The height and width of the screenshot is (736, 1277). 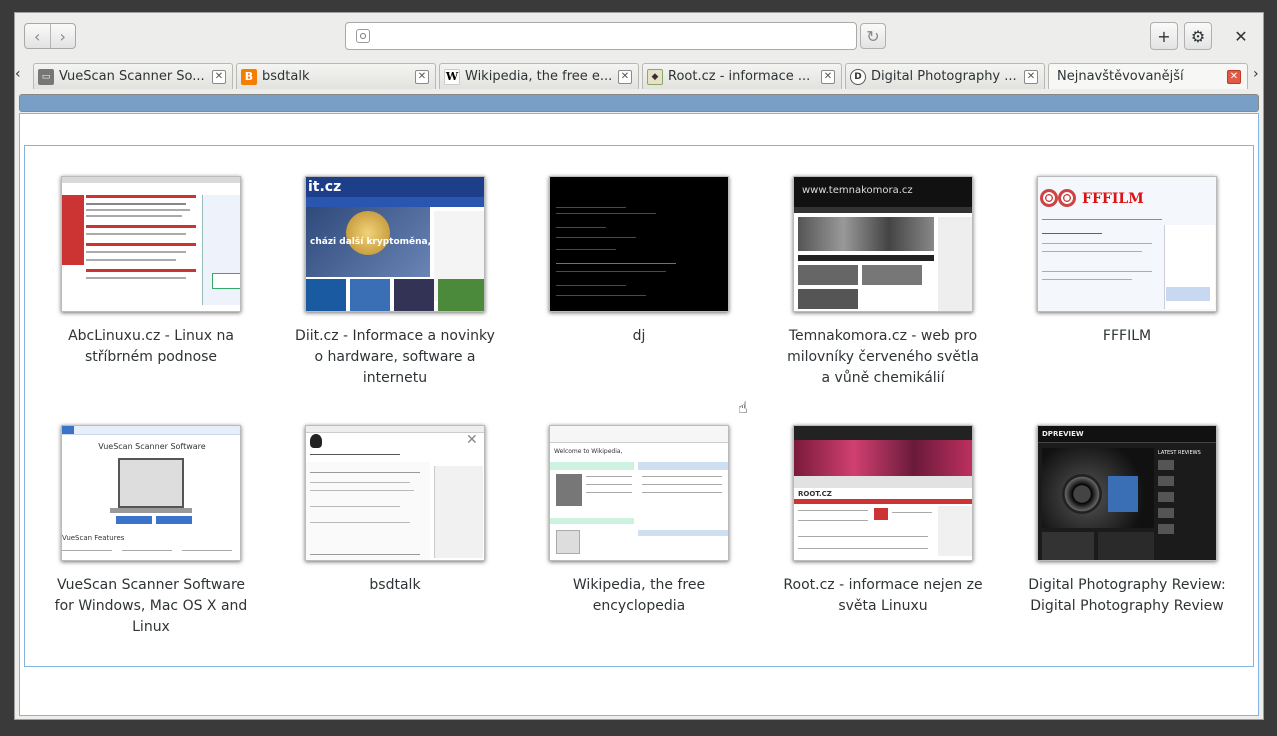 What do you see at coordinates (743, 407) in the screenshot?
I see `hand-cursor-icon: ☝` at bounding box center [743, 407].